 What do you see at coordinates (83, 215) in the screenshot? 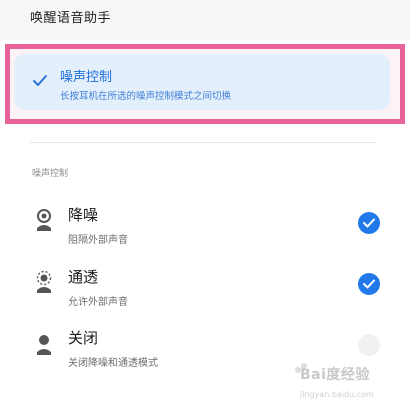
I see `option-title-noise-cancel: 降噪` at bounding box center [83, 215].